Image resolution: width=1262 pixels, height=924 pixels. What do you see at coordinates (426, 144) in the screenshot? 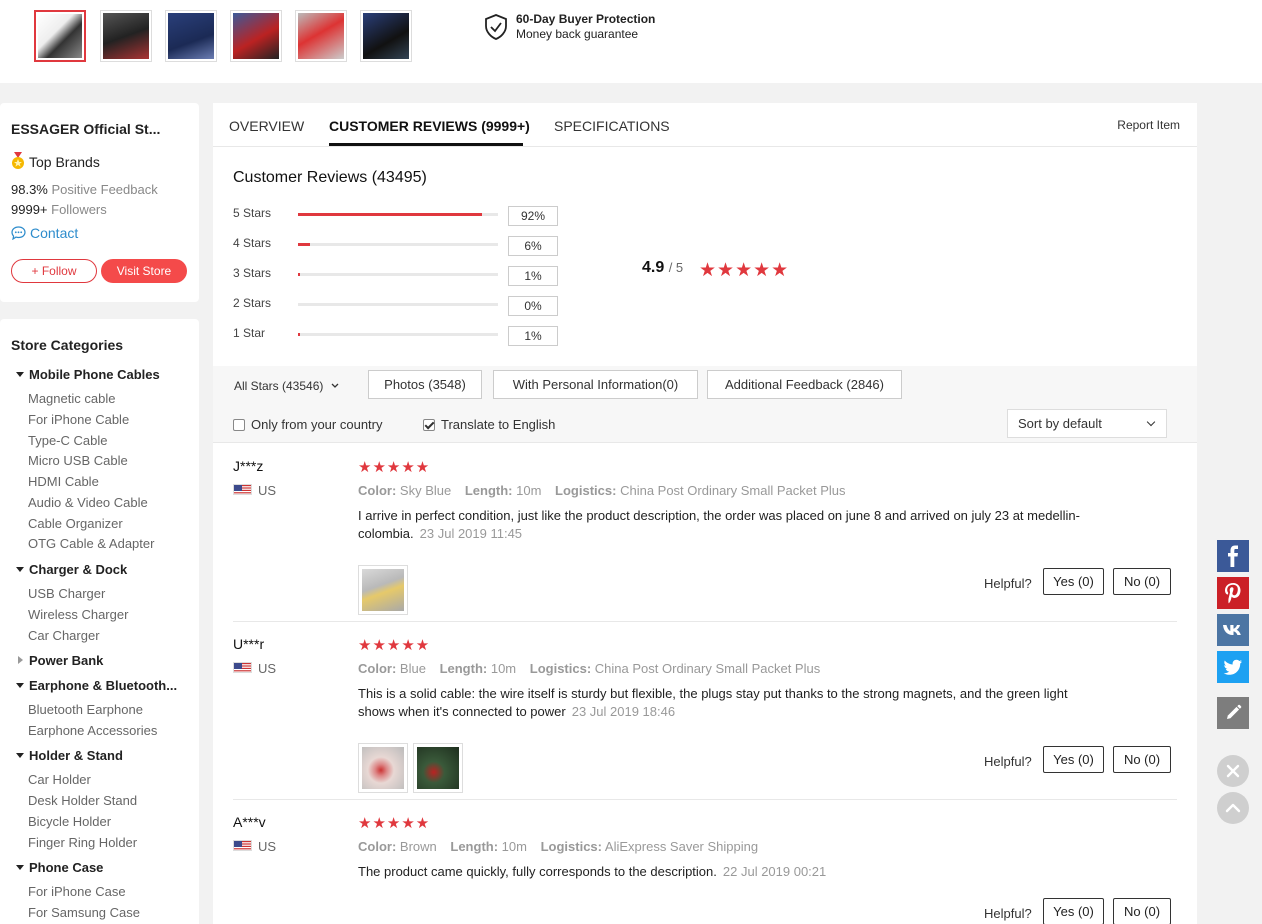
I see `active-tab-indicator` at bounding box center [426, 144].